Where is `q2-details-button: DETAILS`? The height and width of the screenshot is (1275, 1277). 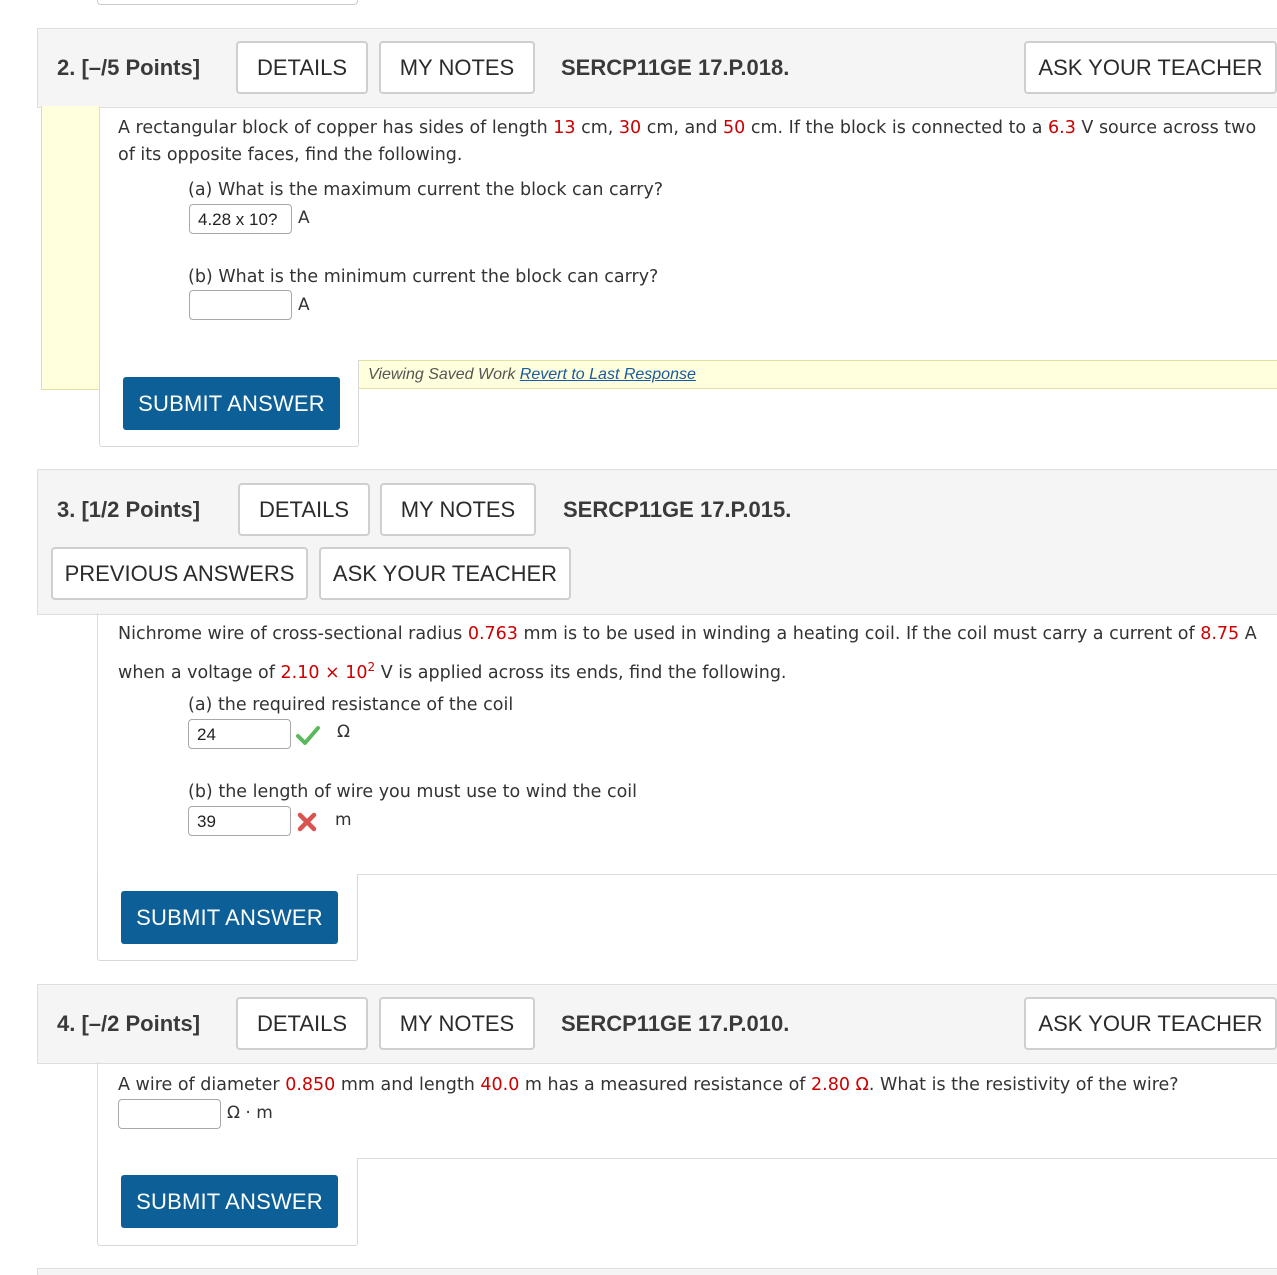
q2-details-button: DETAILS is located at coordinates (302, 67).